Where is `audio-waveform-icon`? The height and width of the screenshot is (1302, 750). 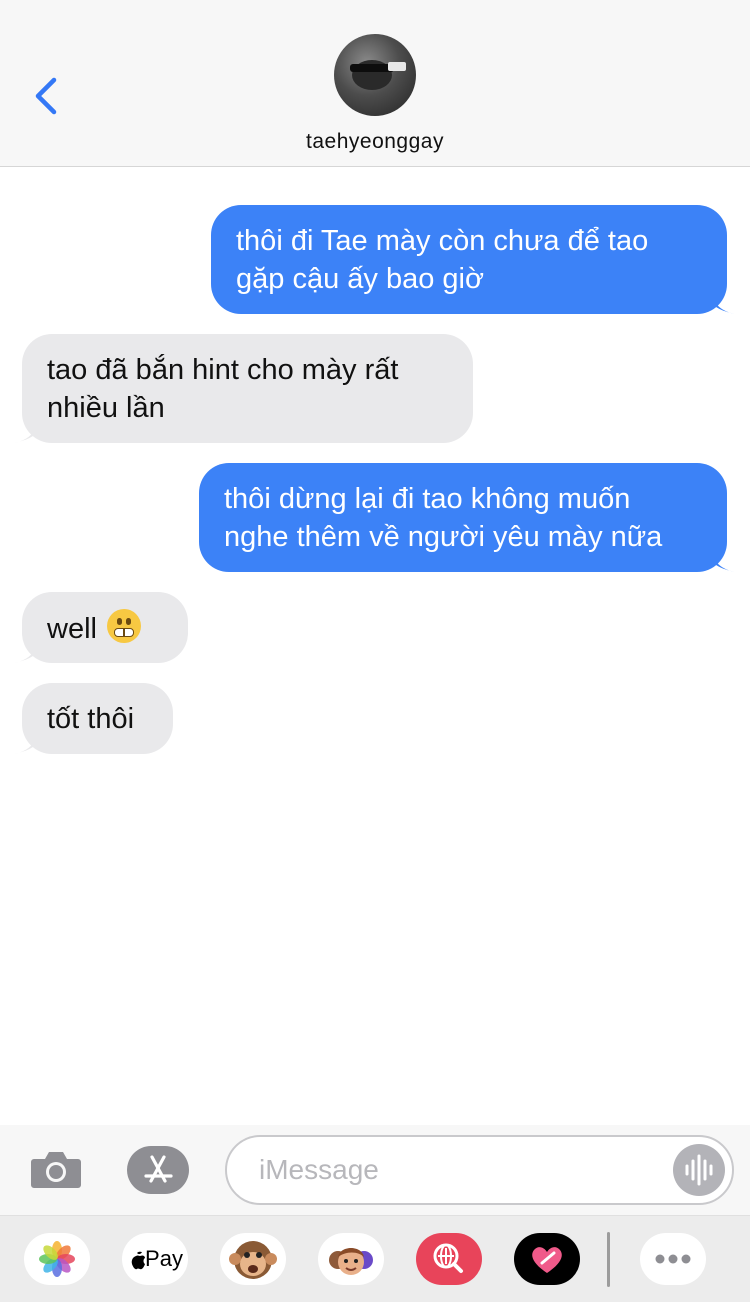
audio-waveform-icon is located at coordinates (699, 1170).